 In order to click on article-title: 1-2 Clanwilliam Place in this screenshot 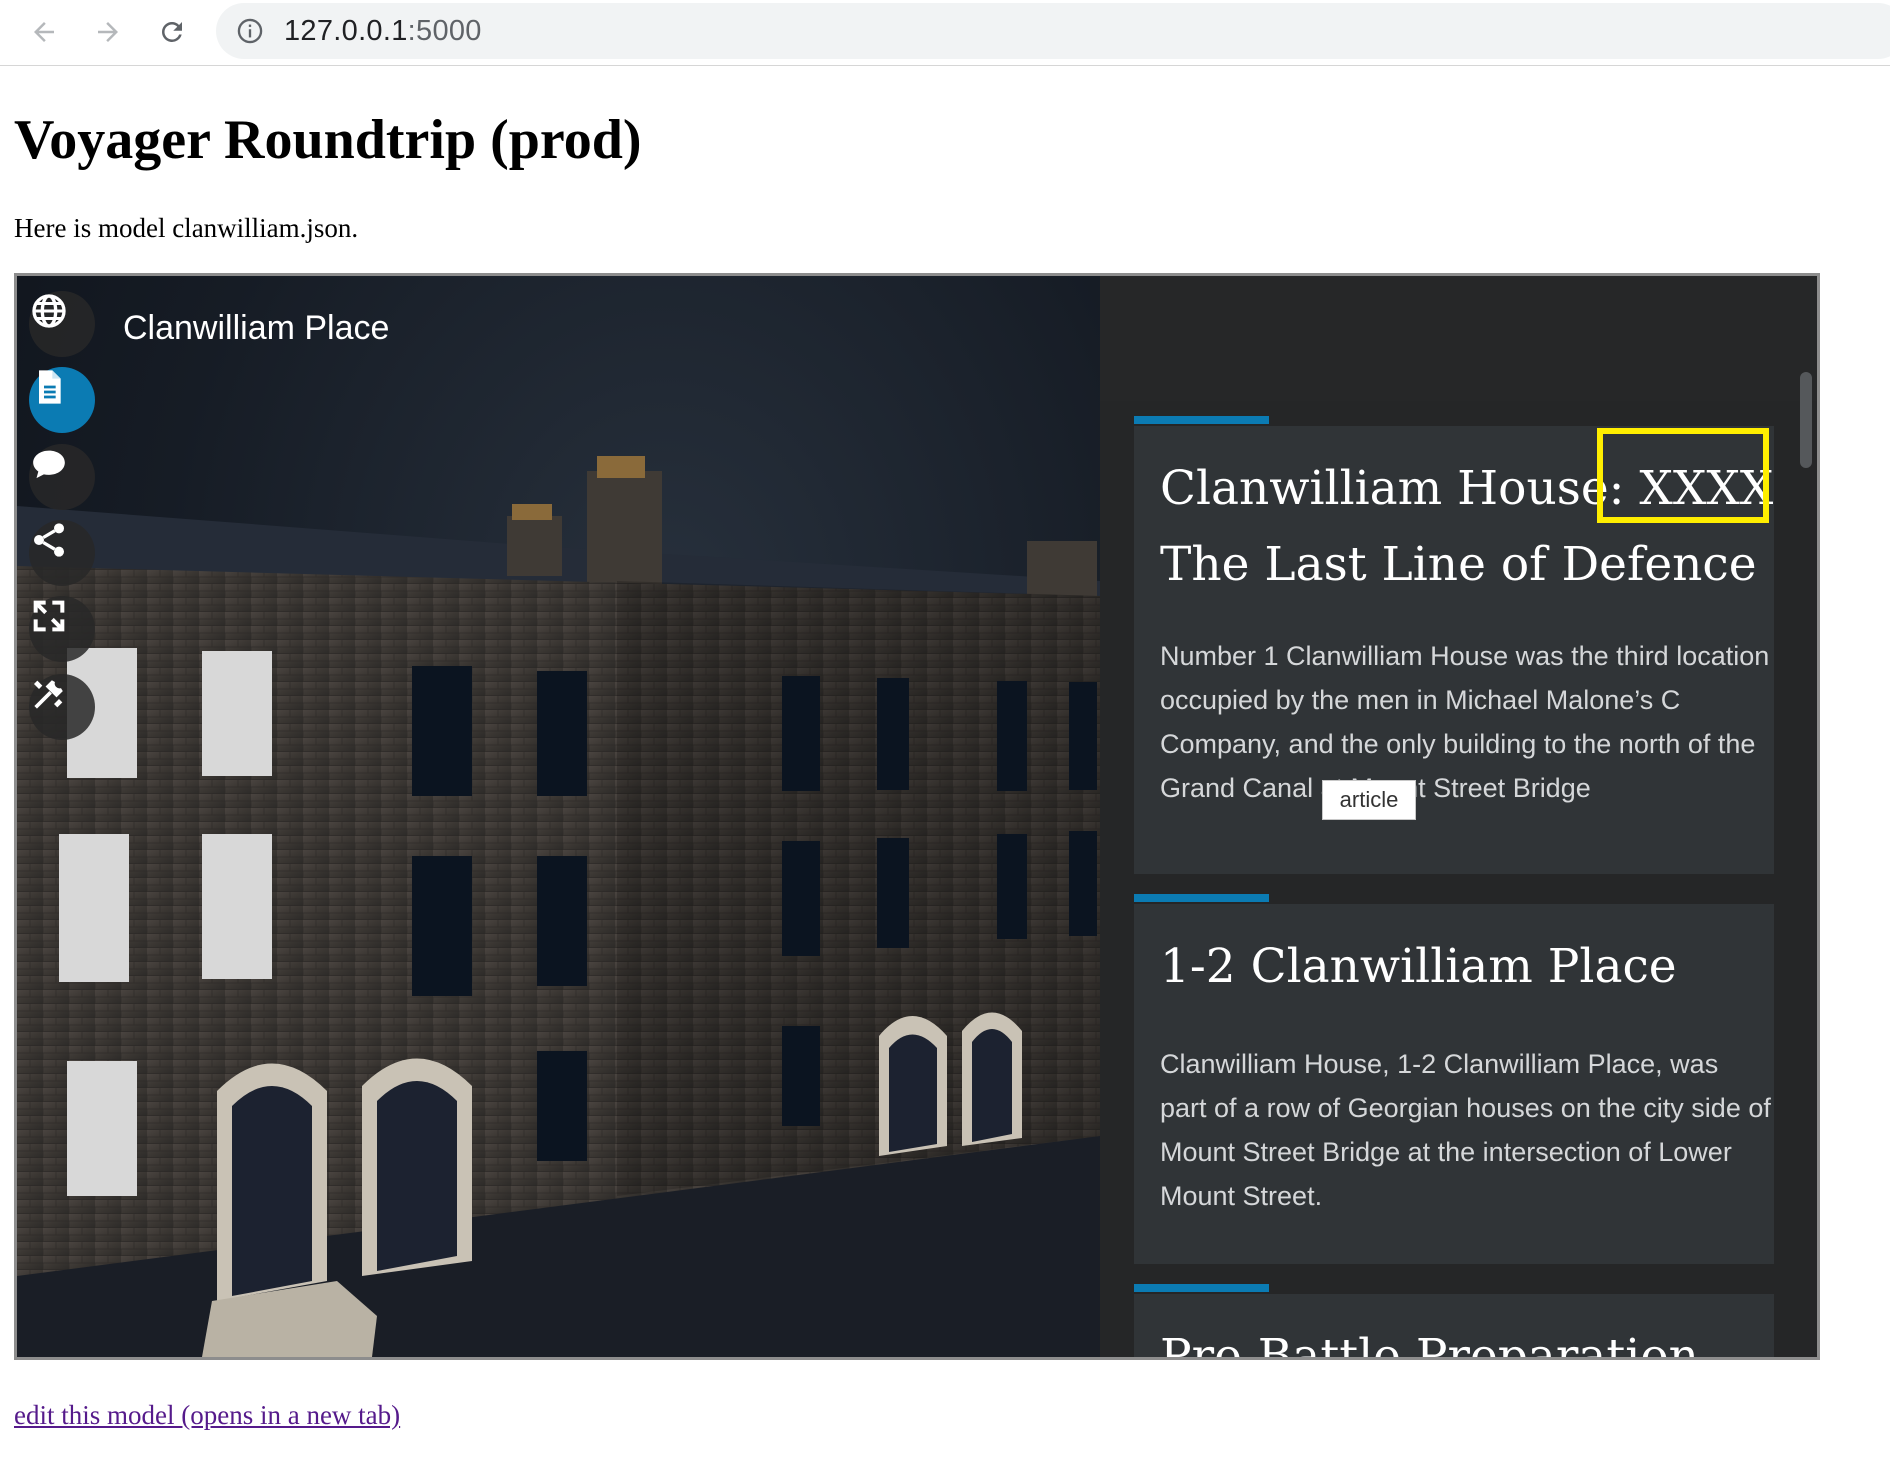, I will do `click(1418, 966)`.